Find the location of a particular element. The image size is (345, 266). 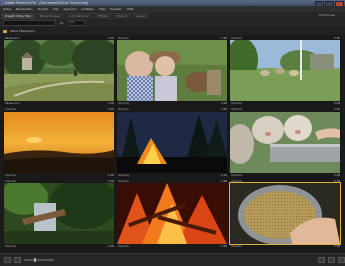

bottom-toolbar is located at coordinates (172, 259).